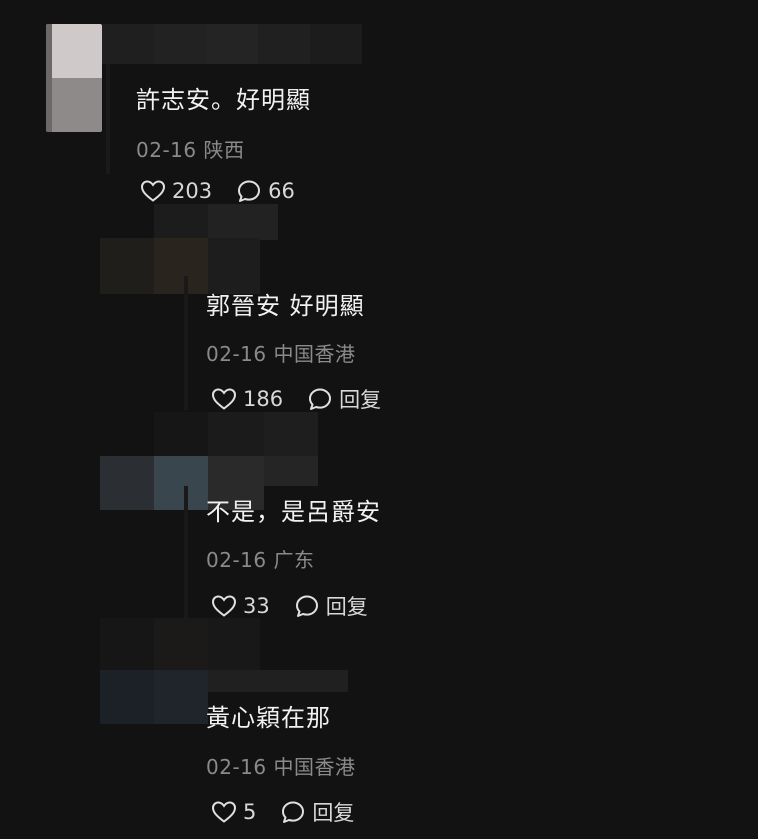 The height and width of the screenshot is (839, 758). I want to click on like-count: 186, so click(263, 399).